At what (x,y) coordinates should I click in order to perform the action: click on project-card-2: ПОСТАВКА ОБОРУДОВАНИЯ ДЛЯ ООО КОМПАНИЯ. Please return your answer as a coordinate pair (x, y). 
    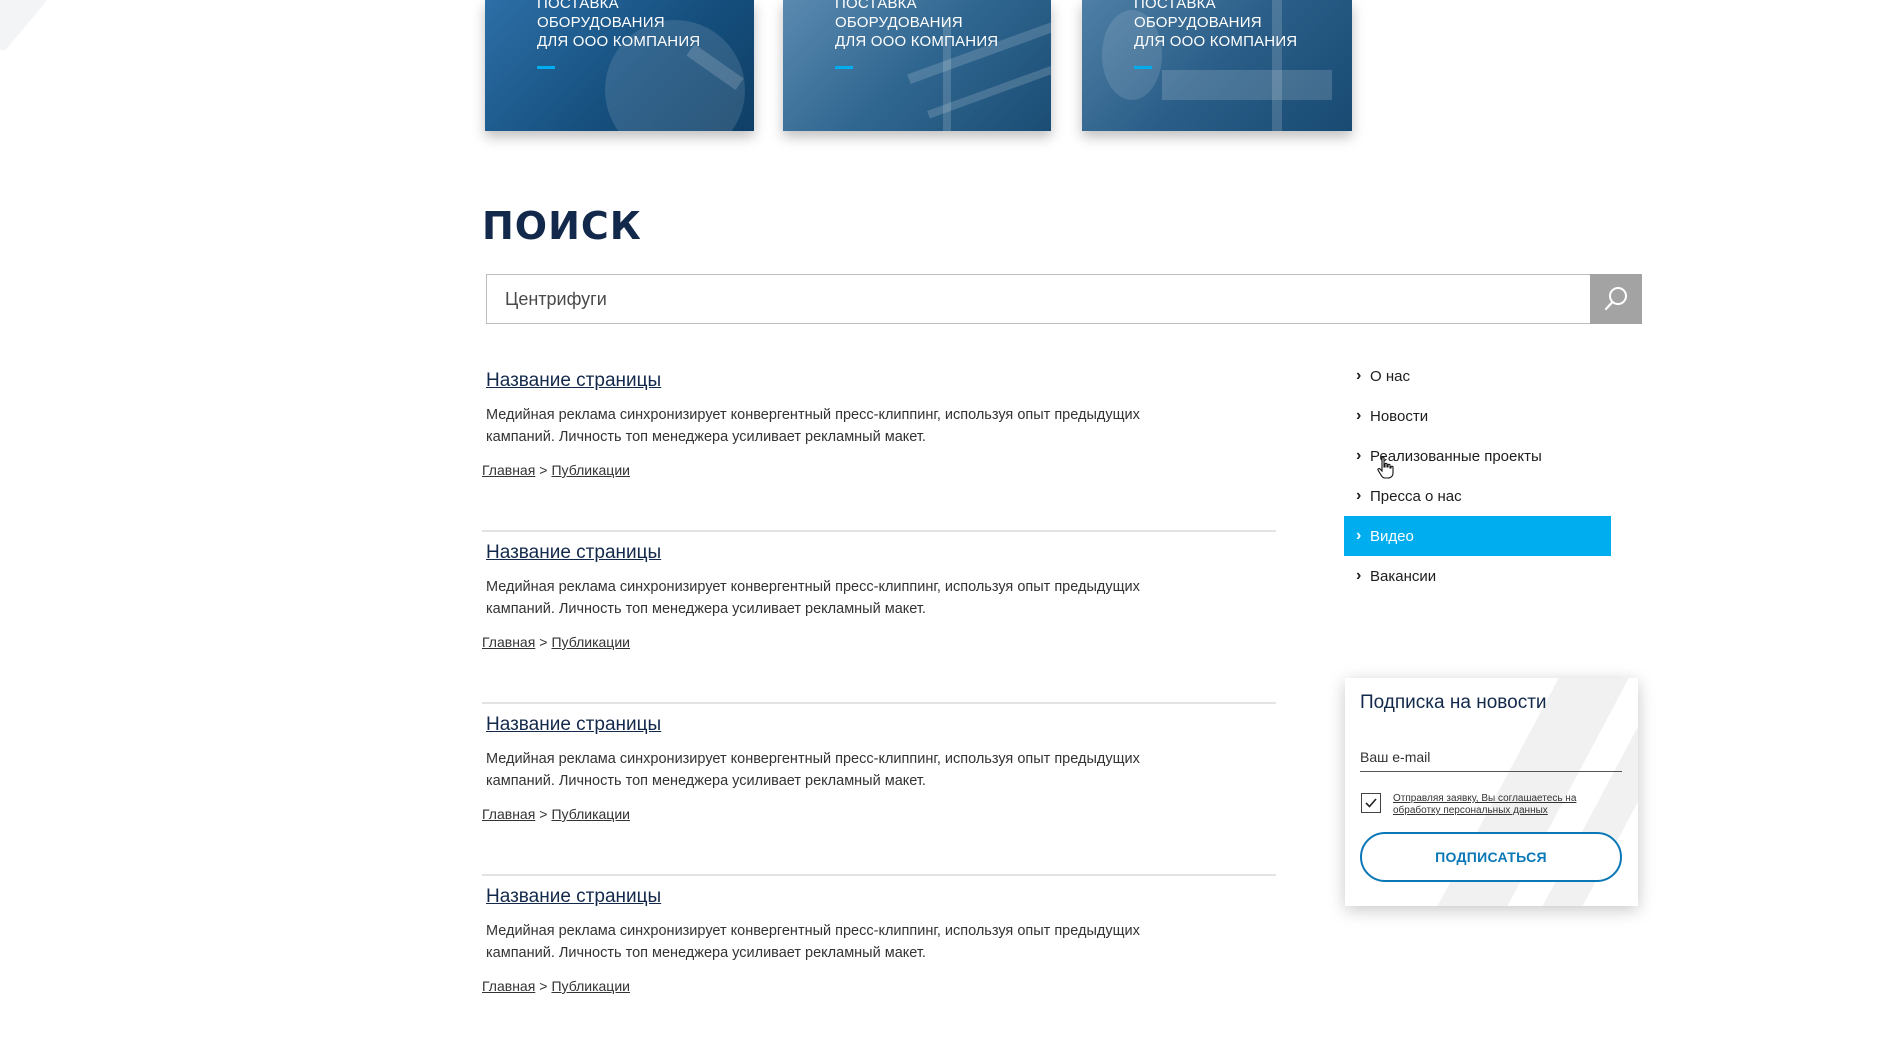
    Looking at the image, I should click on (917, 65).